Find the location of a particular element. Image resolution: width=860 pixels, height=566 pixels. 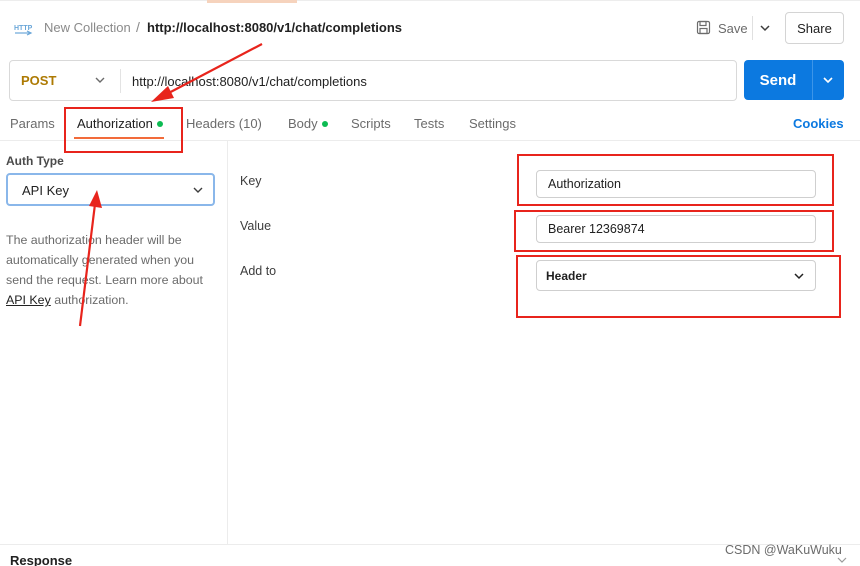

svg-text: HTTP is located at coordinates (23, 28).